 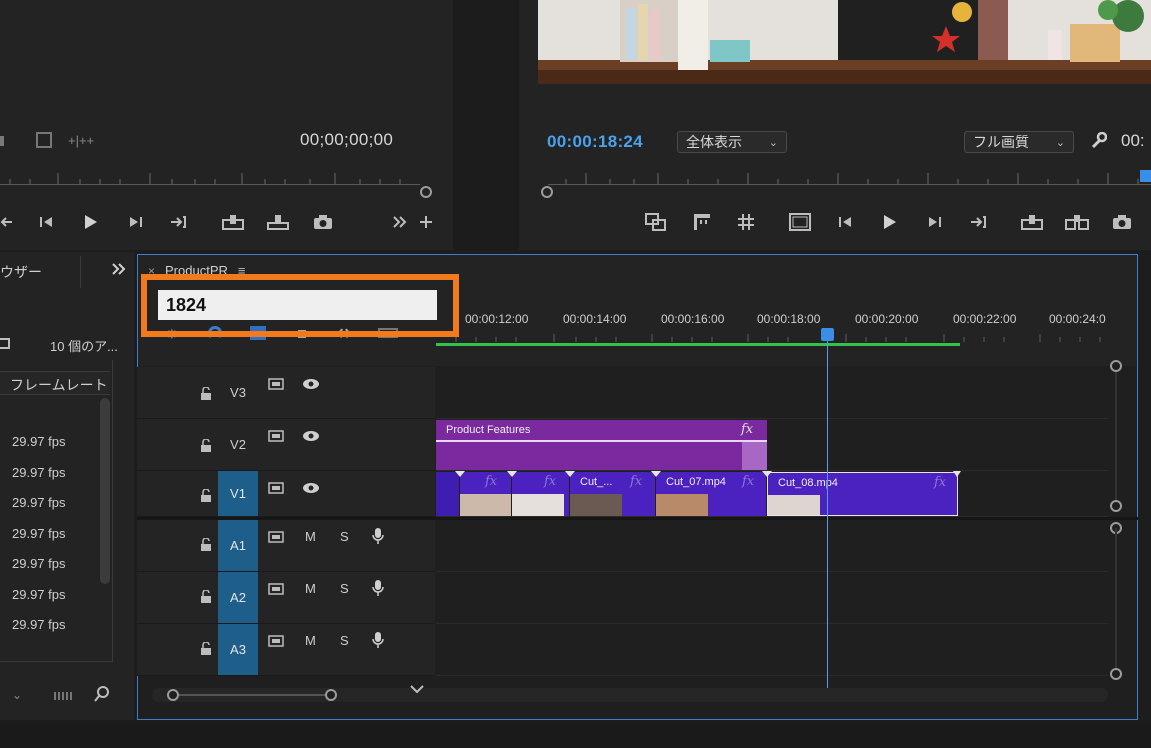 What do you see at coordinates (238, 545) in the screenshot?
I see `track-label-a1: A1` at bounding box center [238, 545].